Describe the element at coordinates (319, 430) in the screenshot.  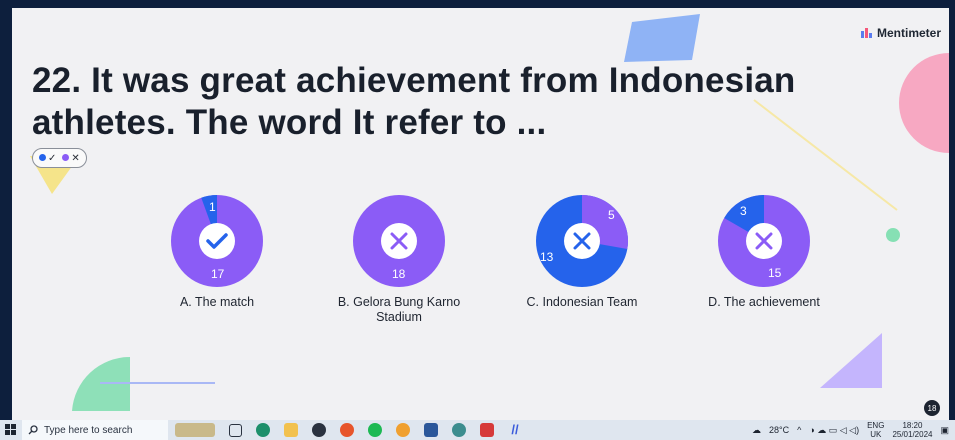
I see `whatsapp-icon` at that location.